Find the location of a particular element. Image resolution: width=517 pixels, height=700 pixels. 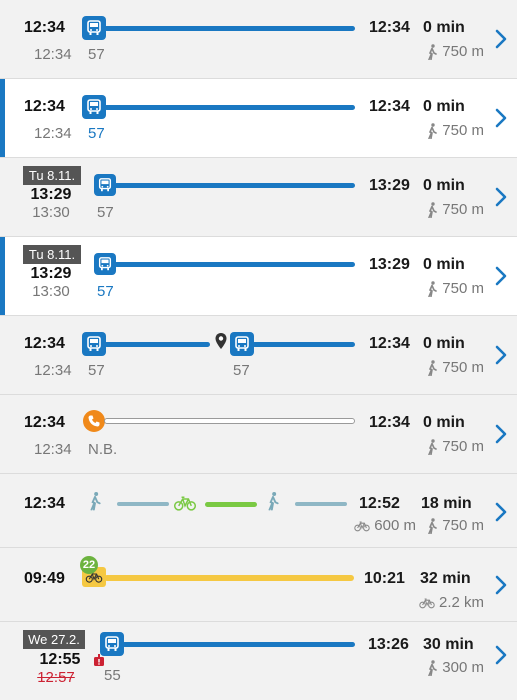

duration: 18 min is located at coordinates (446, 503).